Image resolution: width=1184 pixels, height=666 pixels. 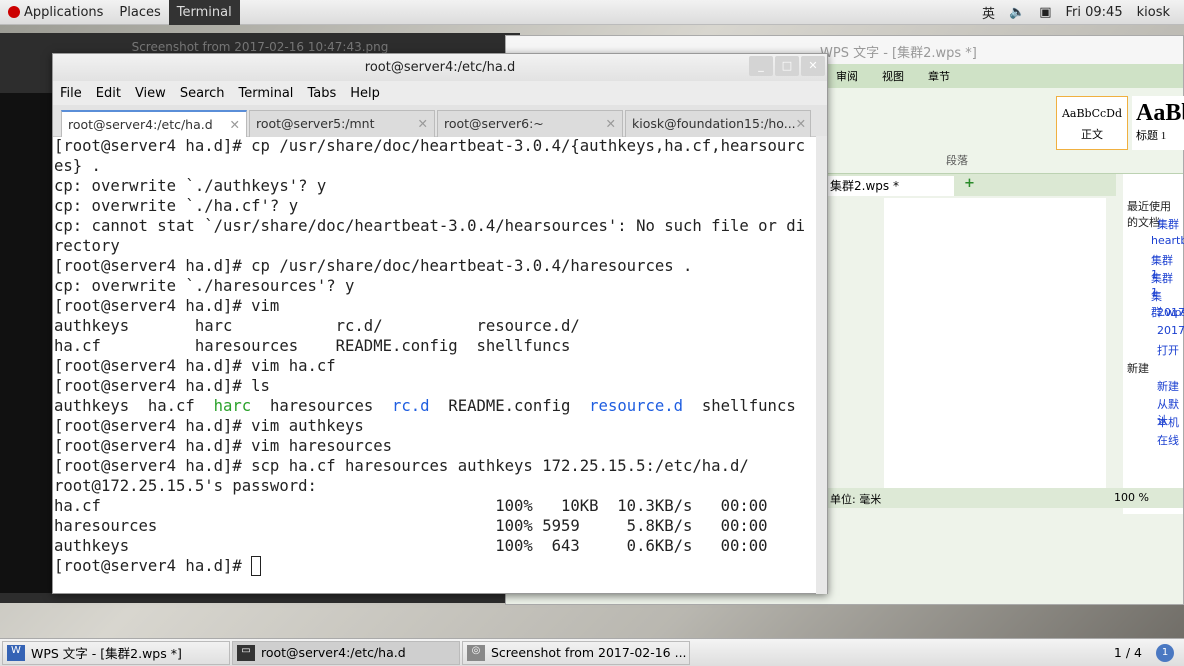 I want to click on new-tab-icon: +, so click(x=969, y=183).